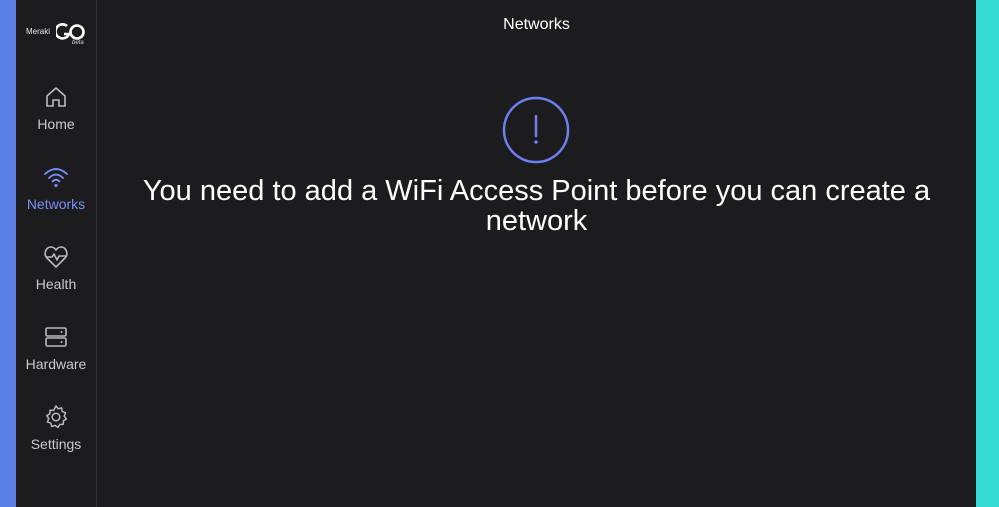 This screenshot has height=507, width=999. What do you see at coordinates (70, 31) in the screenshot?
I see `go-logo-icon` at bounding box center [70, 31].